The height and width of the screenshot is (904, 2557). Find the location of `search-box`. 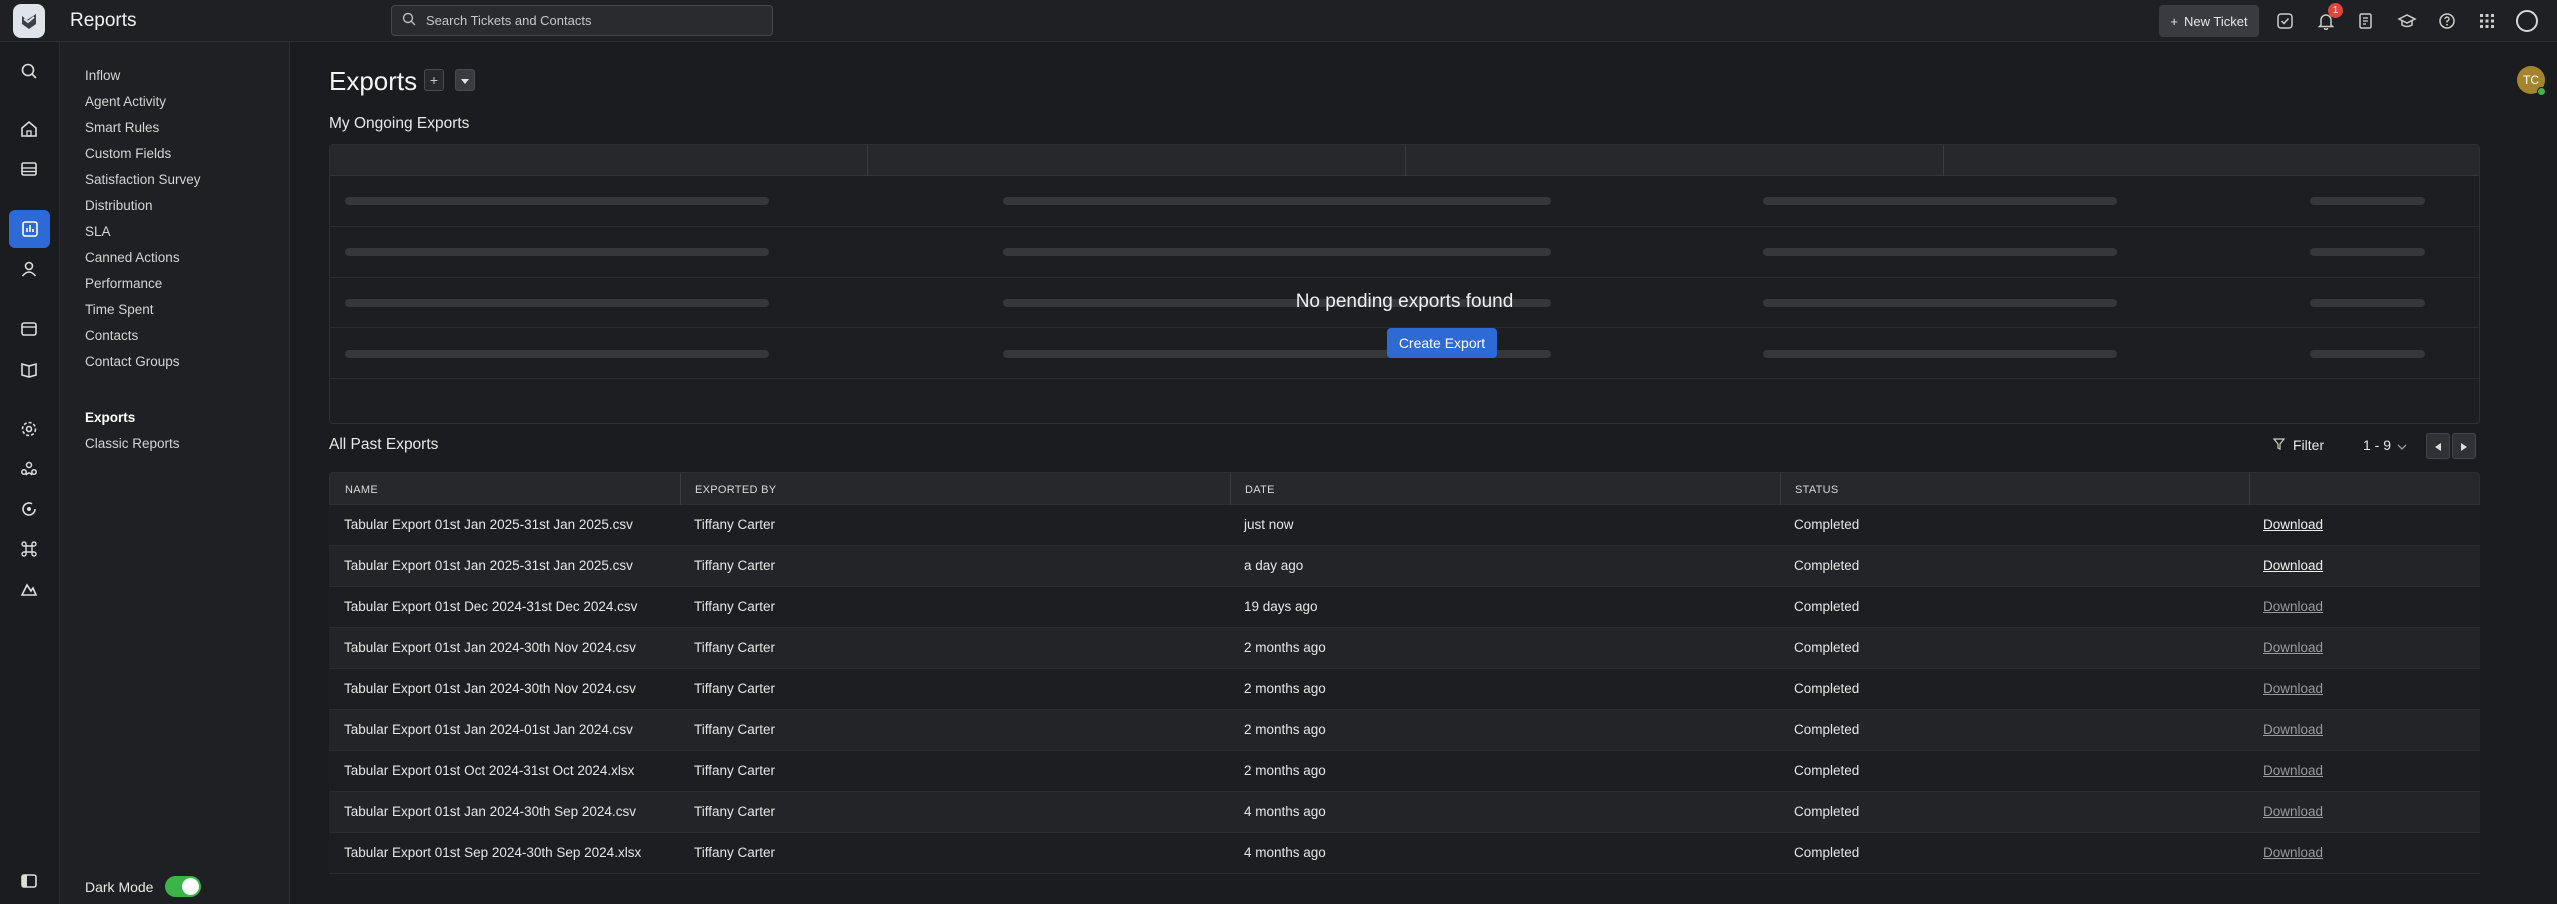

search-box is located at coordinates (582, 20).